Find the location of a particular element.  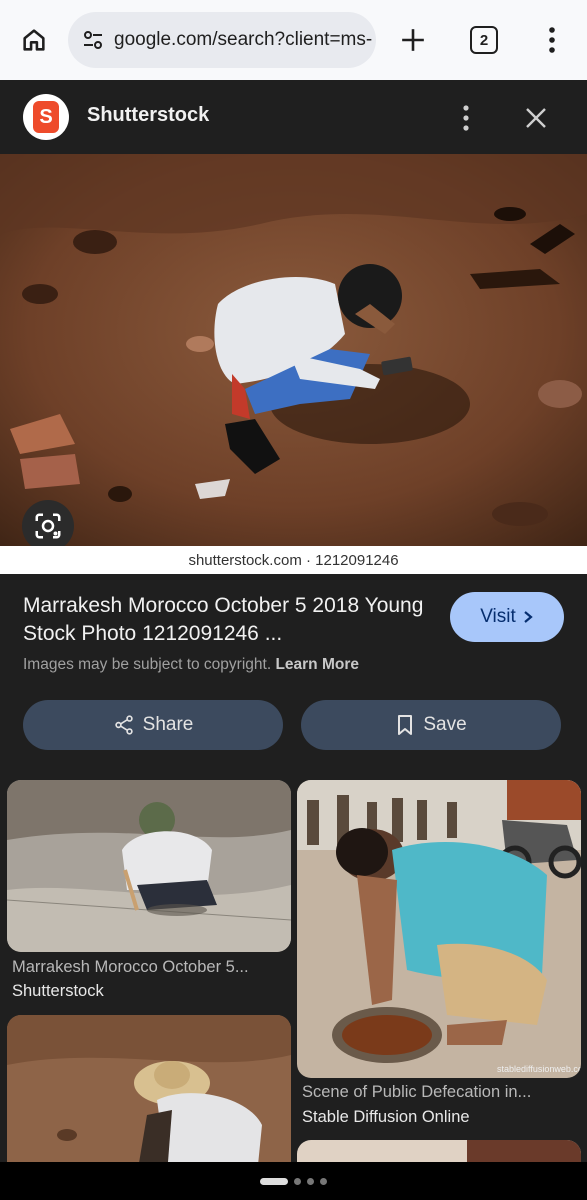

visit-label: Visit is located at coordinates (498, 616).